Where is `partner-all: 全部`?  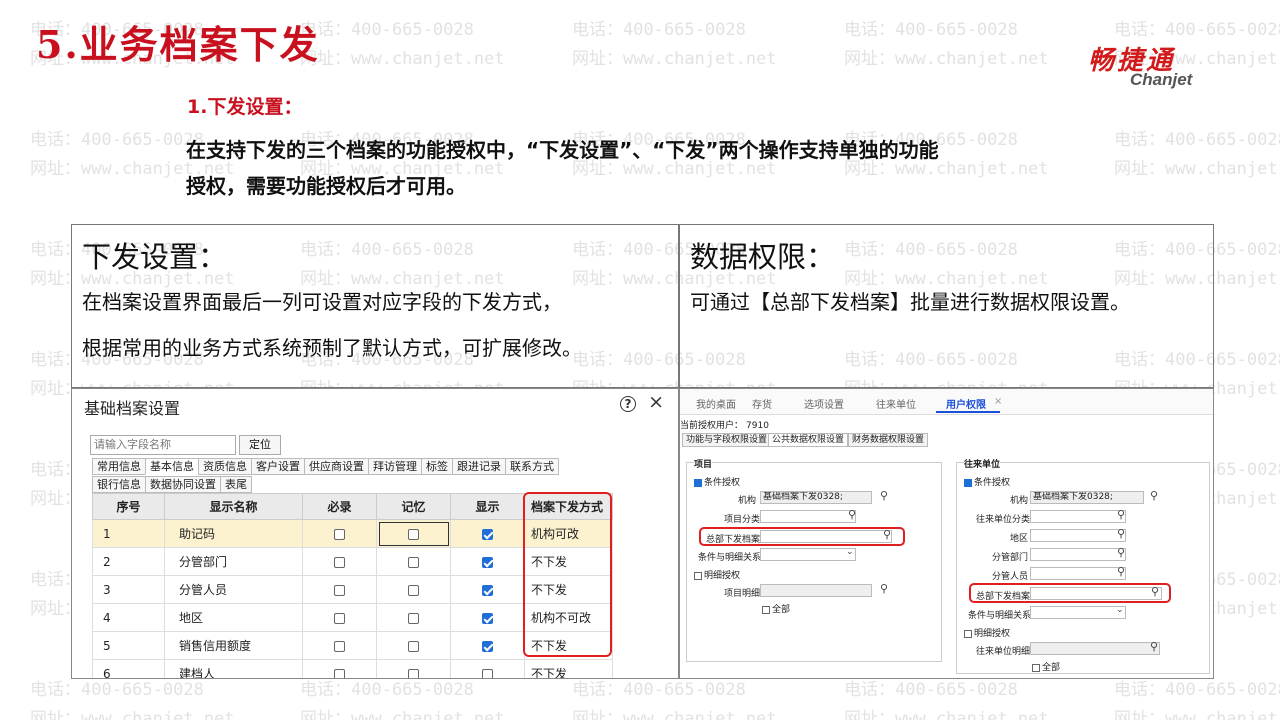 partner-all: 全部 is located at coordinates (1046, 666).